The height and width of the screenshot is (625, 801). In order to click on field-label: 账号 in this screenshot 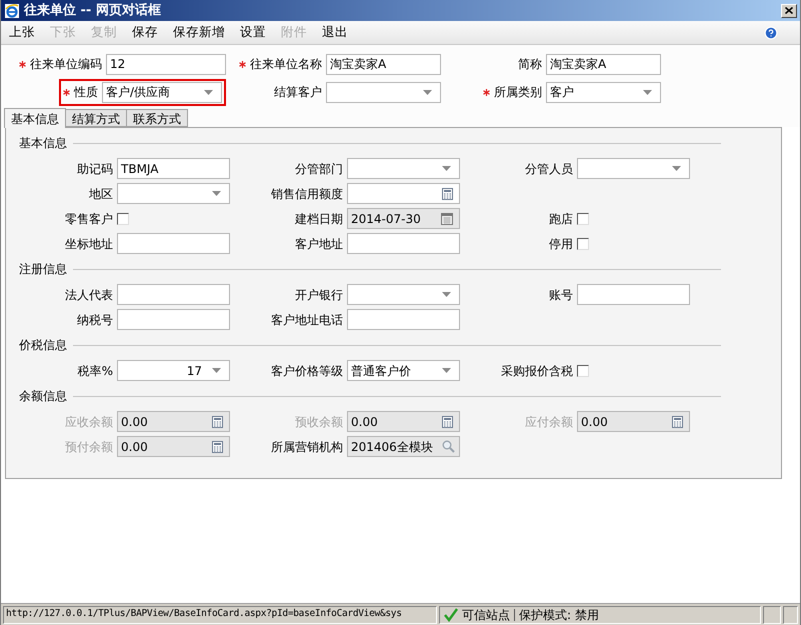, I will do `click(561, 295)`.